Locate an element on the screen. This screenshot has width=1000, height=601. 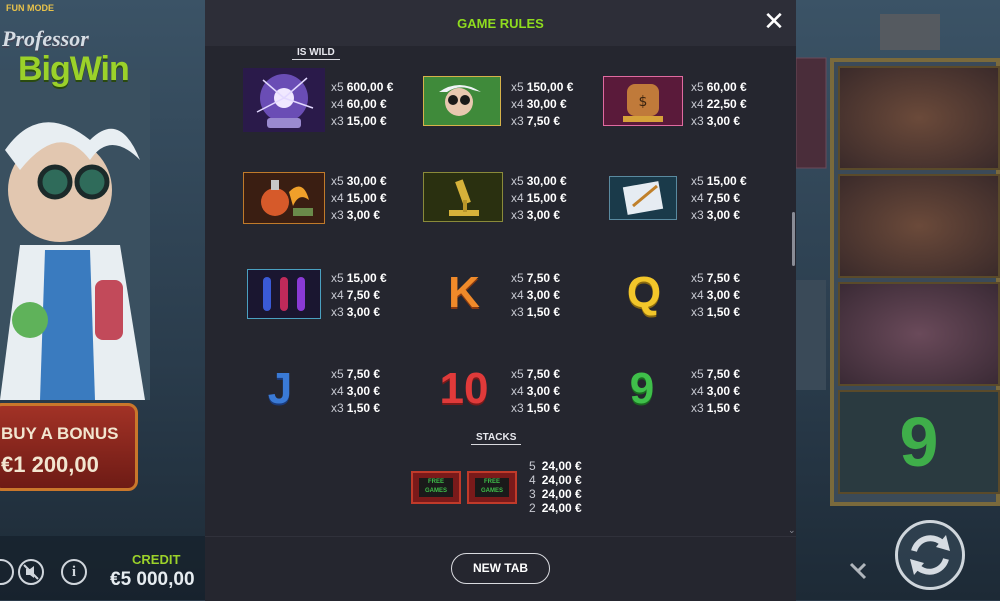
q-symbol: Q is located at coordinates (644, 292).